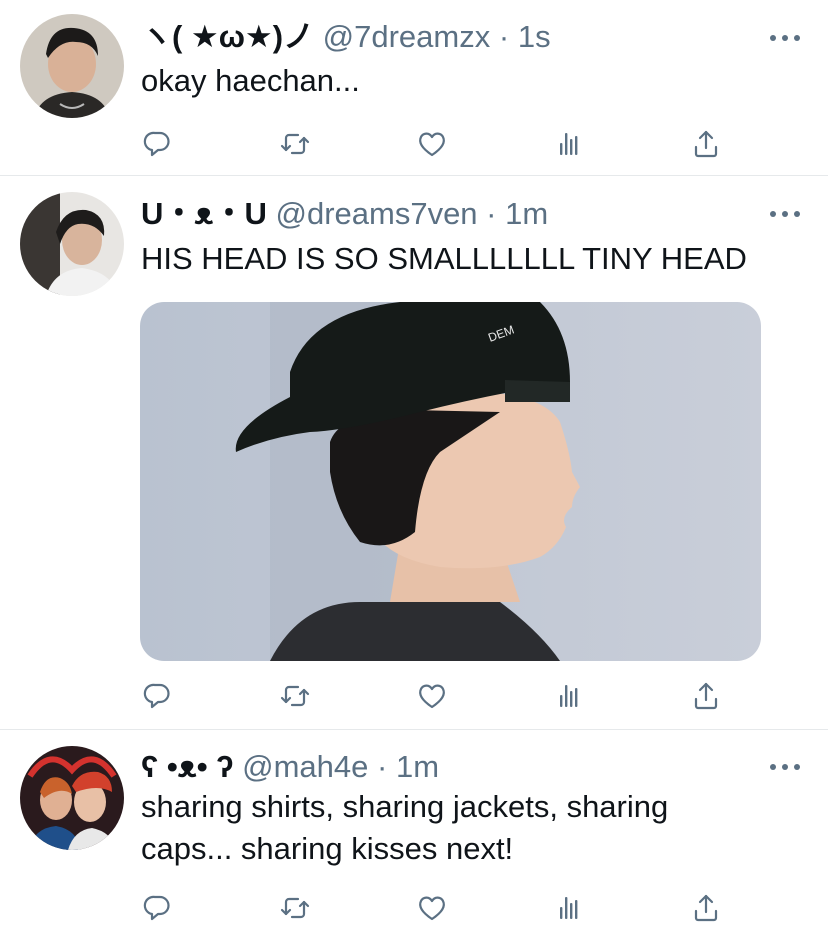  I want to click on display-name: ヽ( ★ω★)ノ, so click(227, 36).